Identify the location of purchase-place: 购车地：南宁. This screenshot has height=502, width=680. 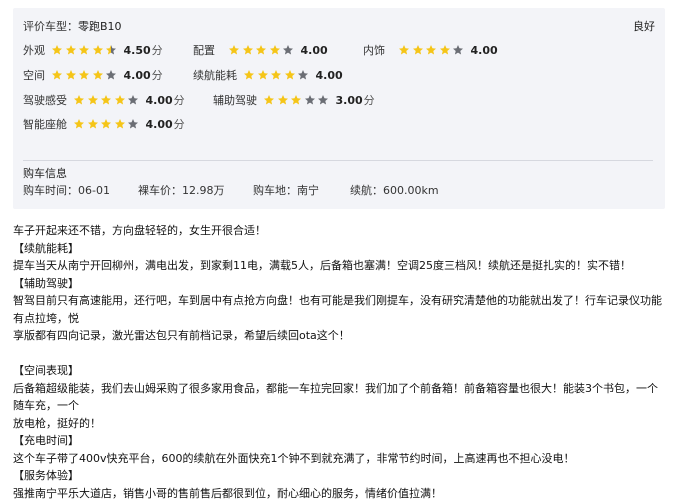
(286, 190).